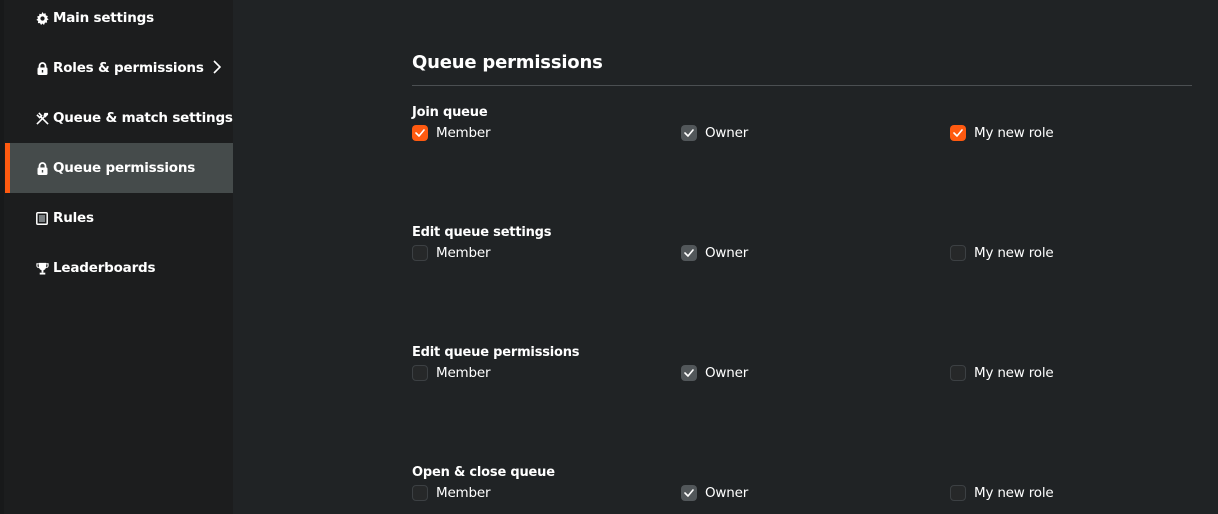 This screenshot has height=514, width=1218. Describe the element at coordinates (73, 218) in the screenshot. I see `sidebar-item-label: Rules` at that location.